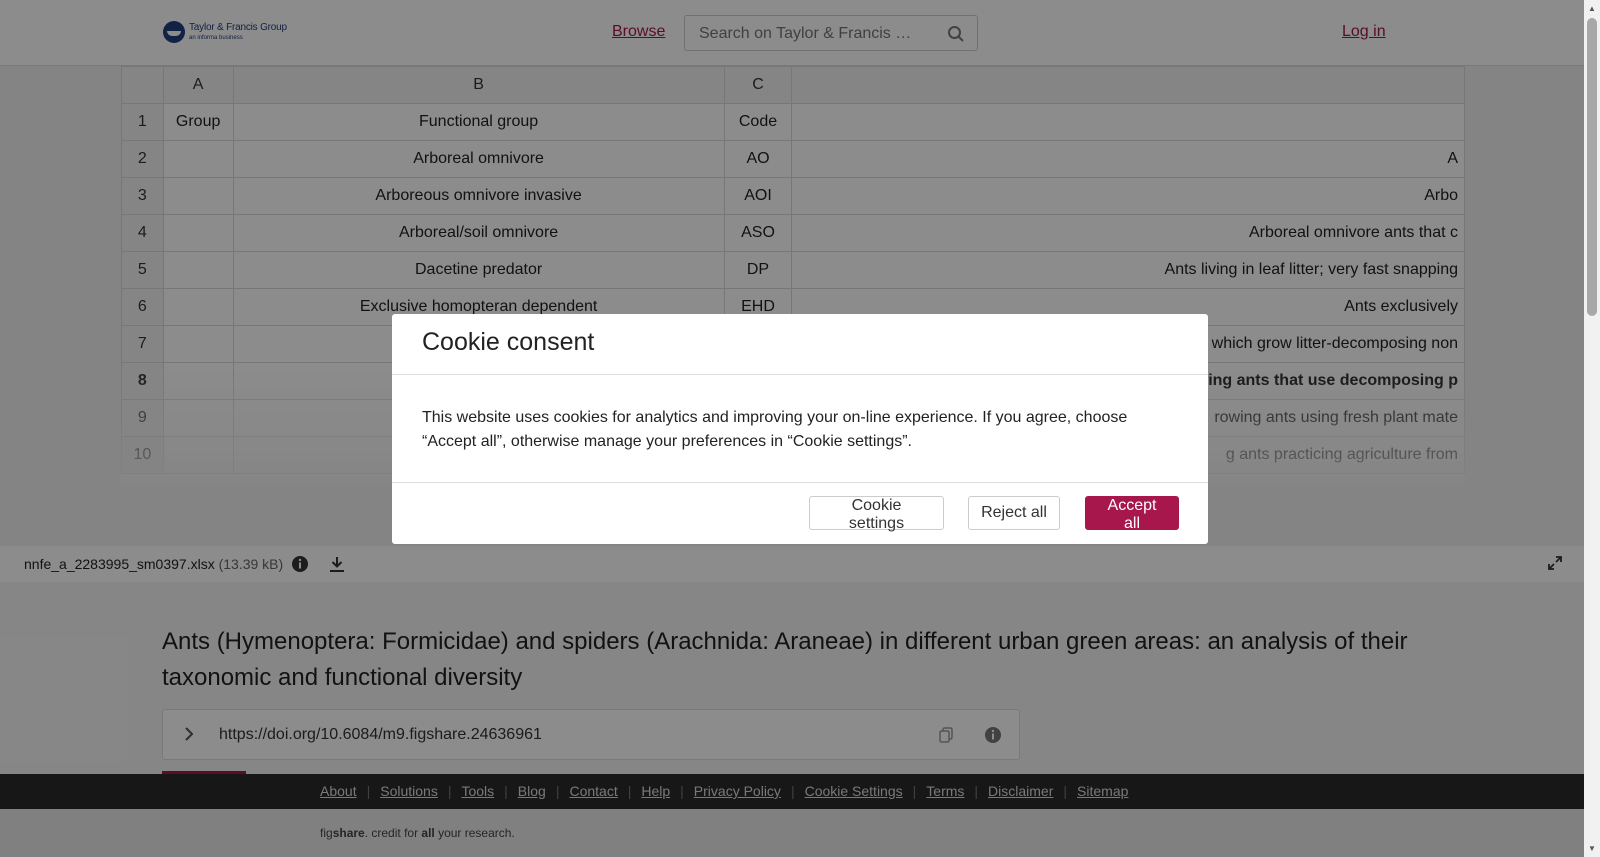 Image resolution: width=1600 pixels, height=857 pixels. Describe the element at coordinates (1592, 848) in the screenshot. I see `page-scroll-down-icon: ▼` at that location.